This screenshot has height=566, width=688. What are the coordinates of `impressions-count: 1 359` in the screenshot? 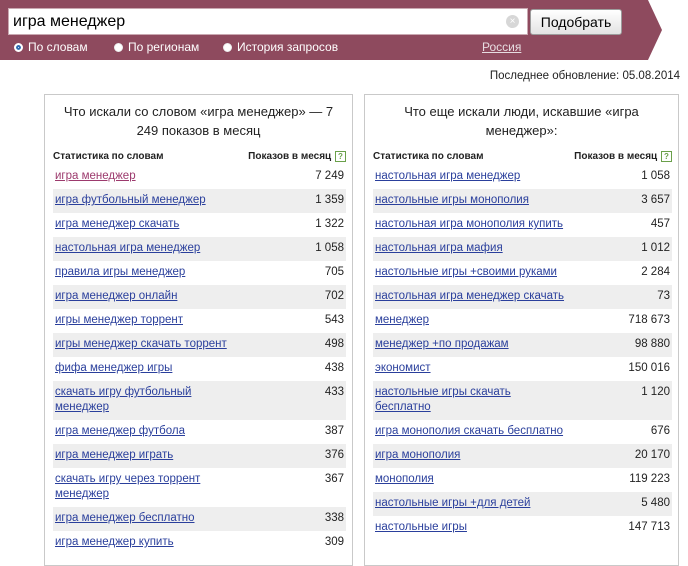 It's located at (329, 200).